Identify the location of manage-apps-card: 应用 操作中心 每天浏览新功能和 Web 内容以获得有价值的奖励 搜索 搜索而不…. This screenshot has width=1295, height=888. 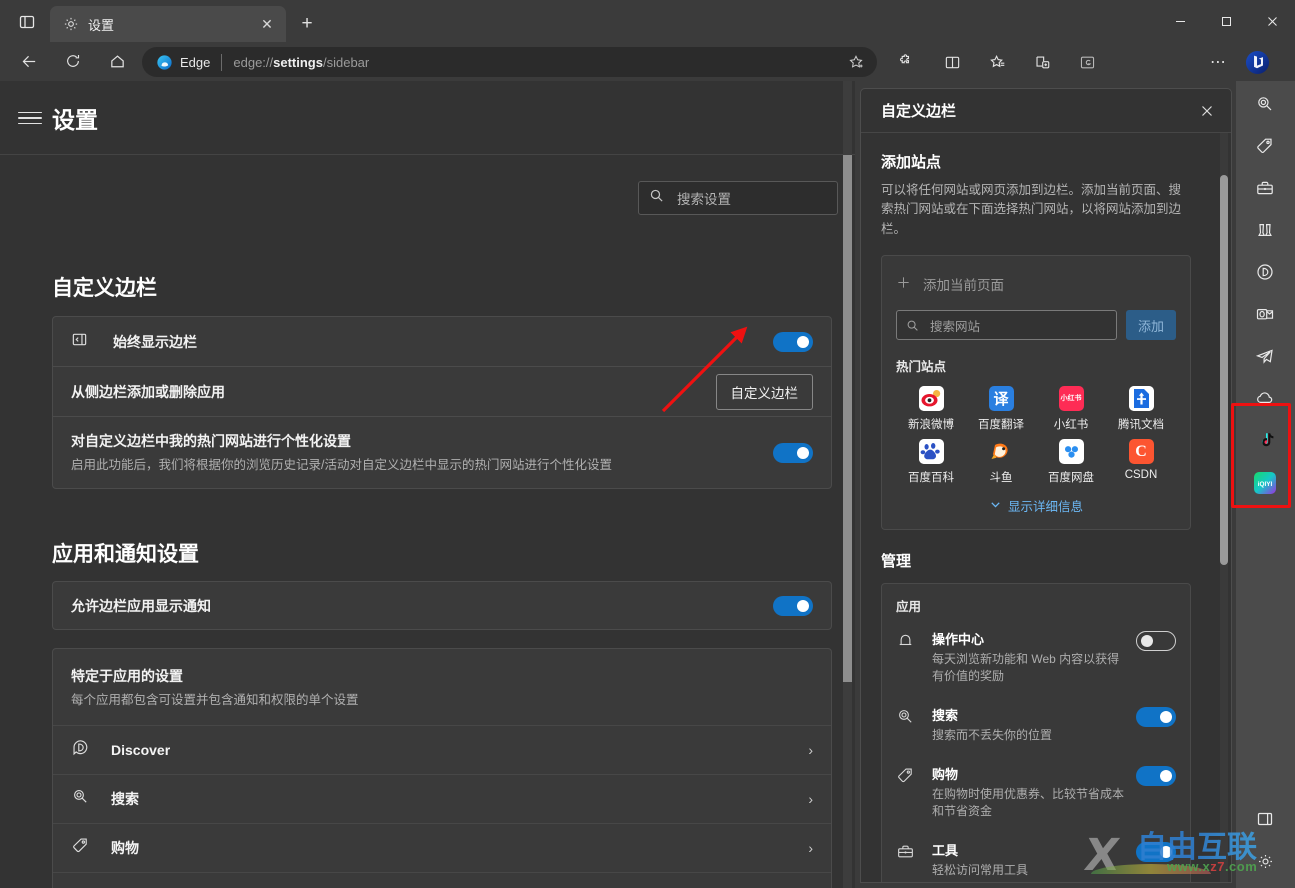
(1036, 732).